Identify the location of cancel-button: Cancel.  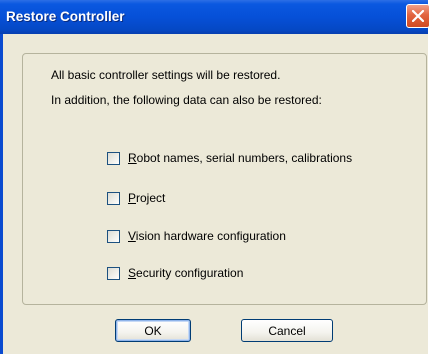
(287, 330).